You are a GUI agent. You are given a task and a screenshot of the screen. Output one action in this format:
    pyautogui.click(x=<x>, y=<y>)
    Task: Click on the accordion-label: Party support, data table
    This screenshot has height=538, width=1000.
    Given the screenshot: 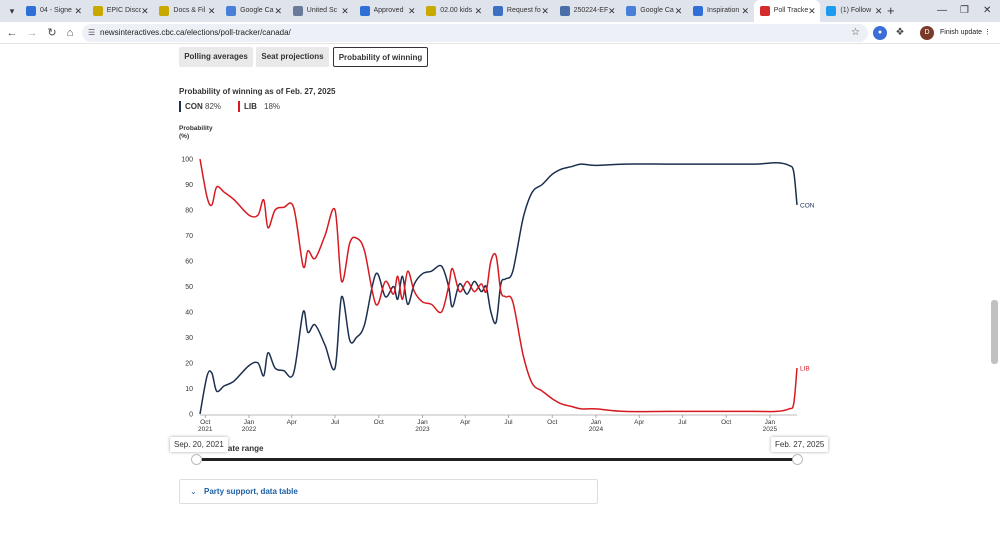 What is the action you would take?
    pyautogui.click(x=251, y=491)
    